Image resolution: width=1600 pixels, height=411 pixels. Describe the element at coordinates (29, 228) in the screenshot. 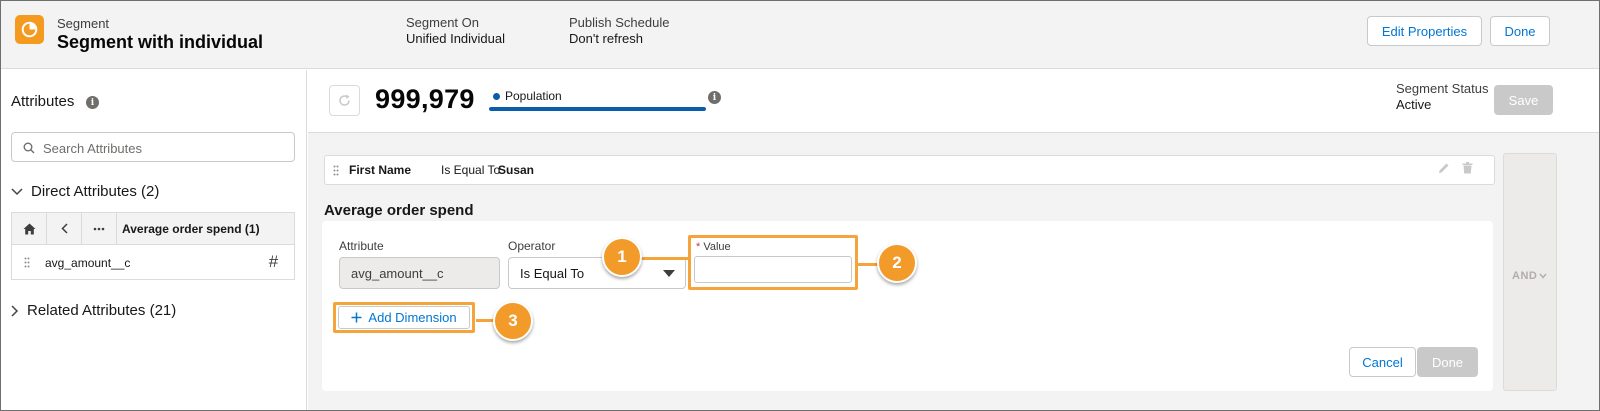

I see `home-icon` at that location.